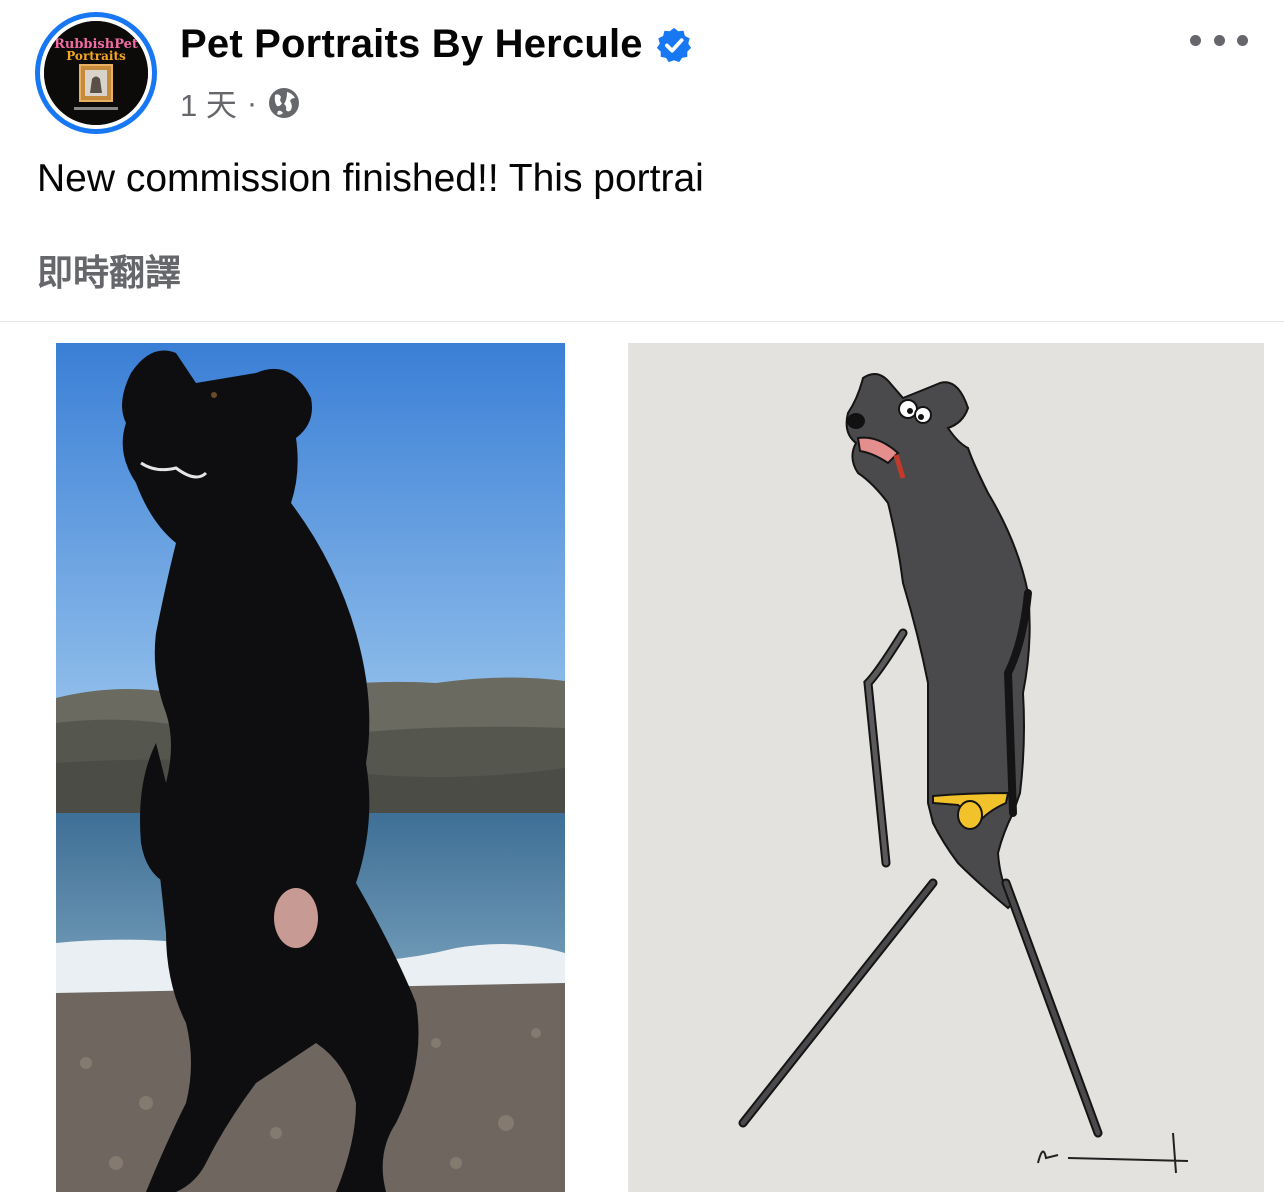 The width and height of the screenshot is (1284, 1196). I want to click on page-name: Pet Portraits By Hercule, so click(411, 44).